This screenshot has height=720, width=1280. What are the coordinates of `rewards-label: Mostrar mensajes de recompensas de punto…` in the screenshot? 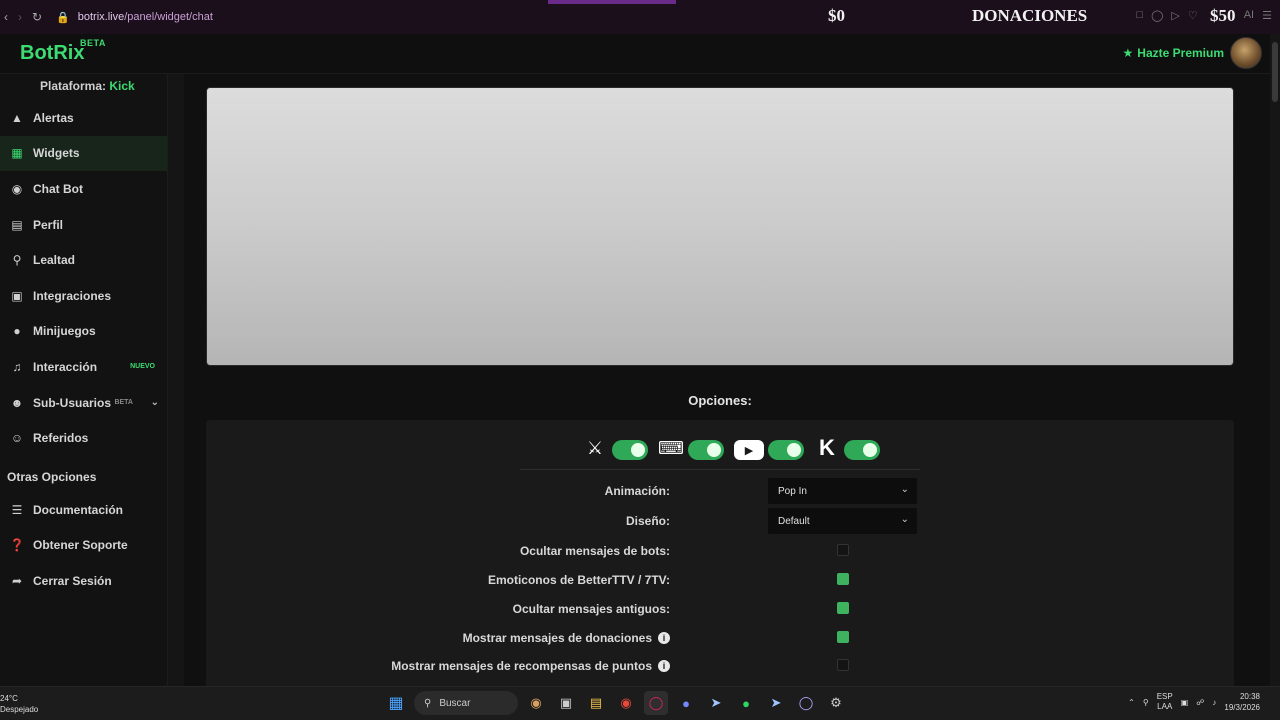 It's located at (521, 666).